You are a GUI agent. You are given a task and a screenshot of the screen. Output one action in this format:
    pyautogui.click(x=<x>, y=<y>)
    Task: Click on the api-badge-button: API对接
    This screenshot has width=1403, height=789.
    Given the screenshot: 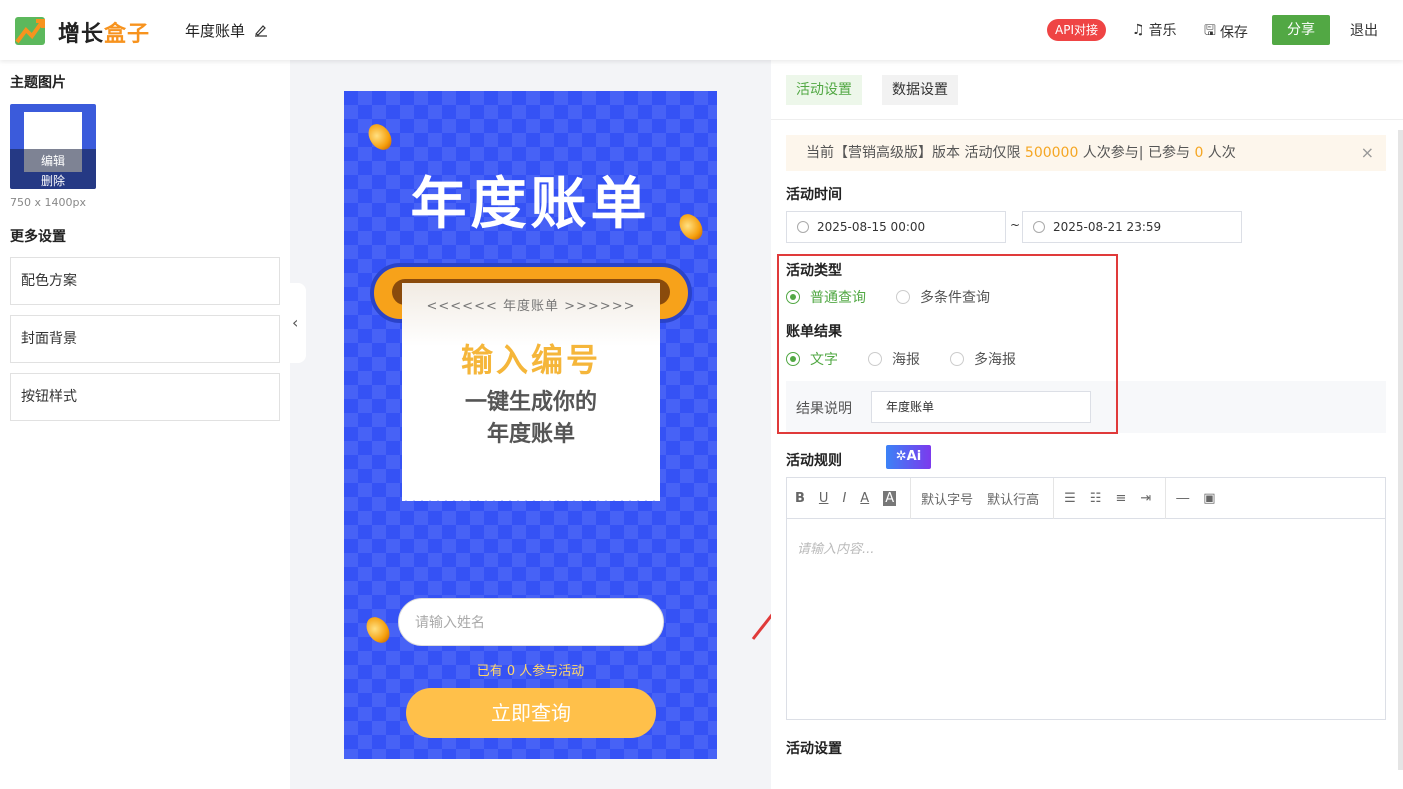 What is the action you would take?
    pyautogui.click(x=1076, y=30)
    